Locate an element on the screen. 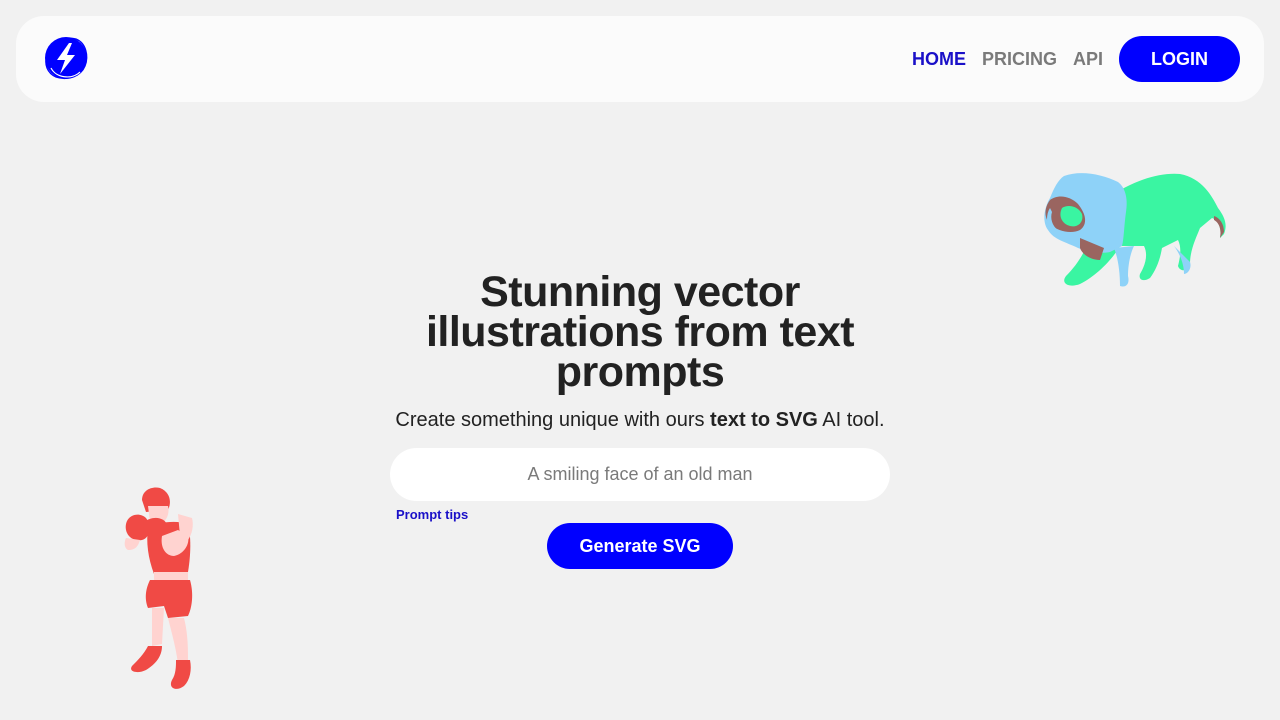 The image size is (1280, 720). hero-subtitle-bold: text to SVG is located at coordinates (764, 420).